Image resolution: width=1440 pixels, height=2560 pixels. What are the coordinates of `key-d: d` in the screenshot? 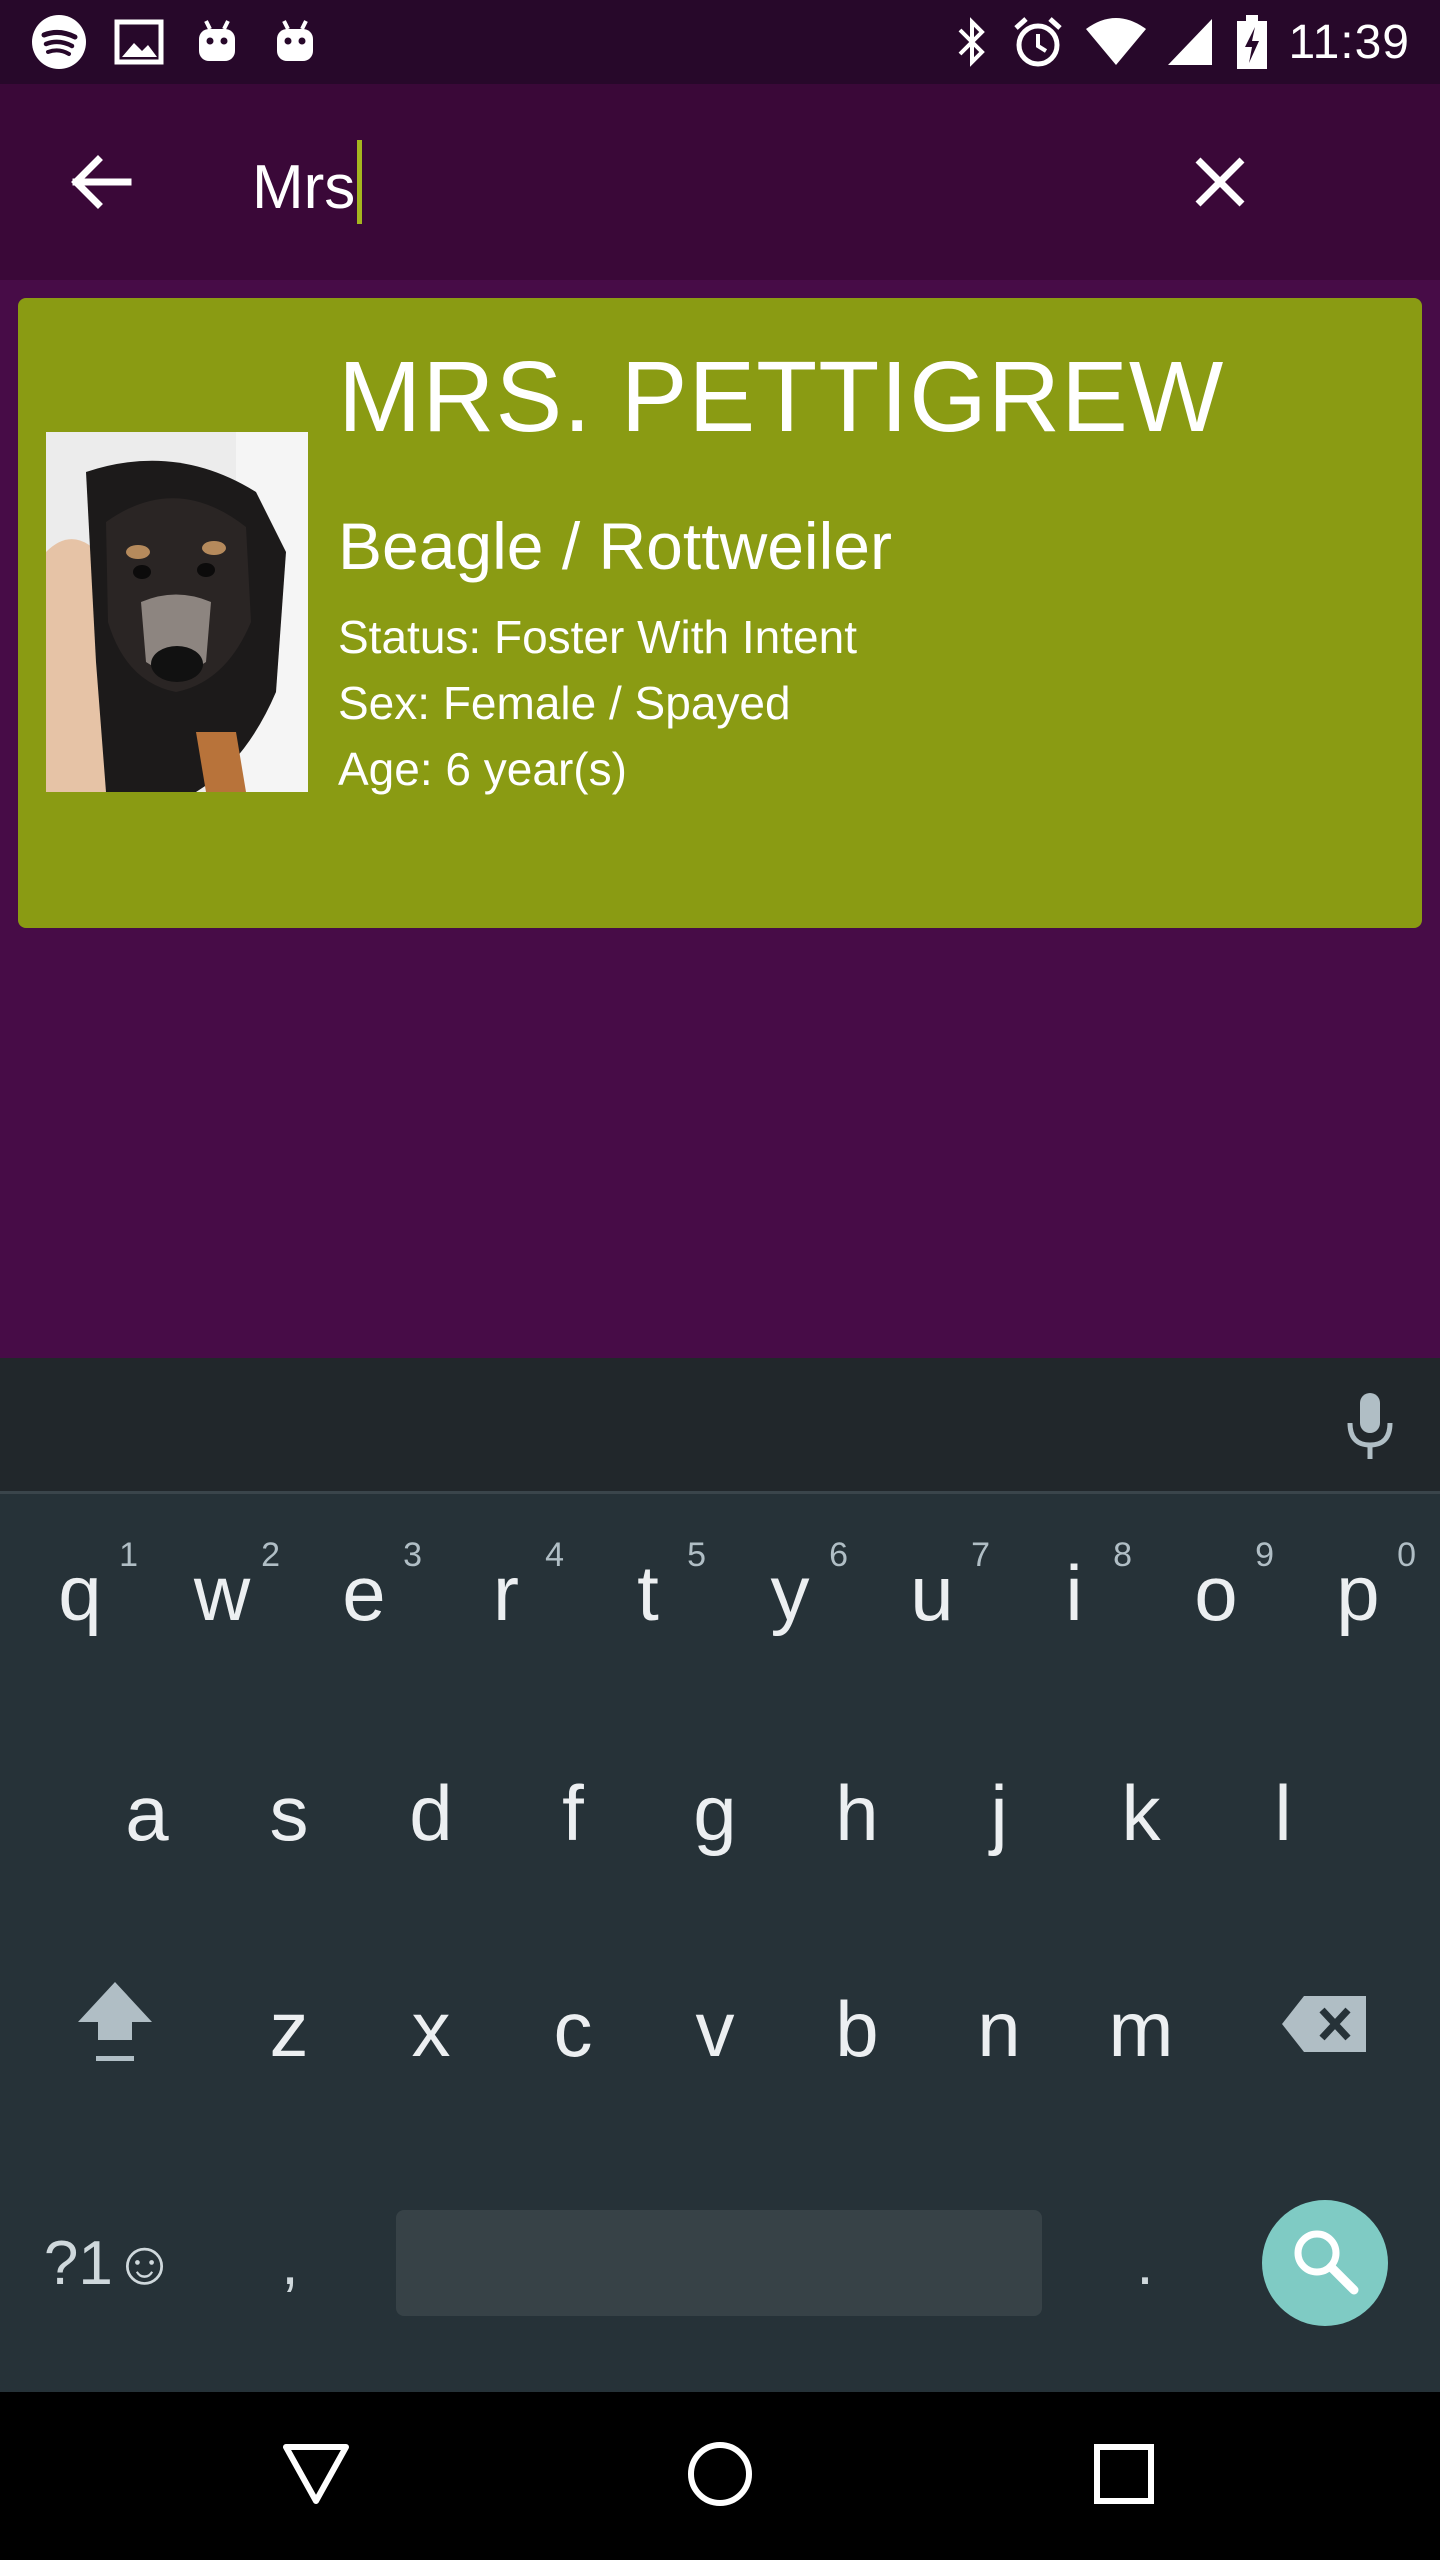 It's located at (431, 1813).